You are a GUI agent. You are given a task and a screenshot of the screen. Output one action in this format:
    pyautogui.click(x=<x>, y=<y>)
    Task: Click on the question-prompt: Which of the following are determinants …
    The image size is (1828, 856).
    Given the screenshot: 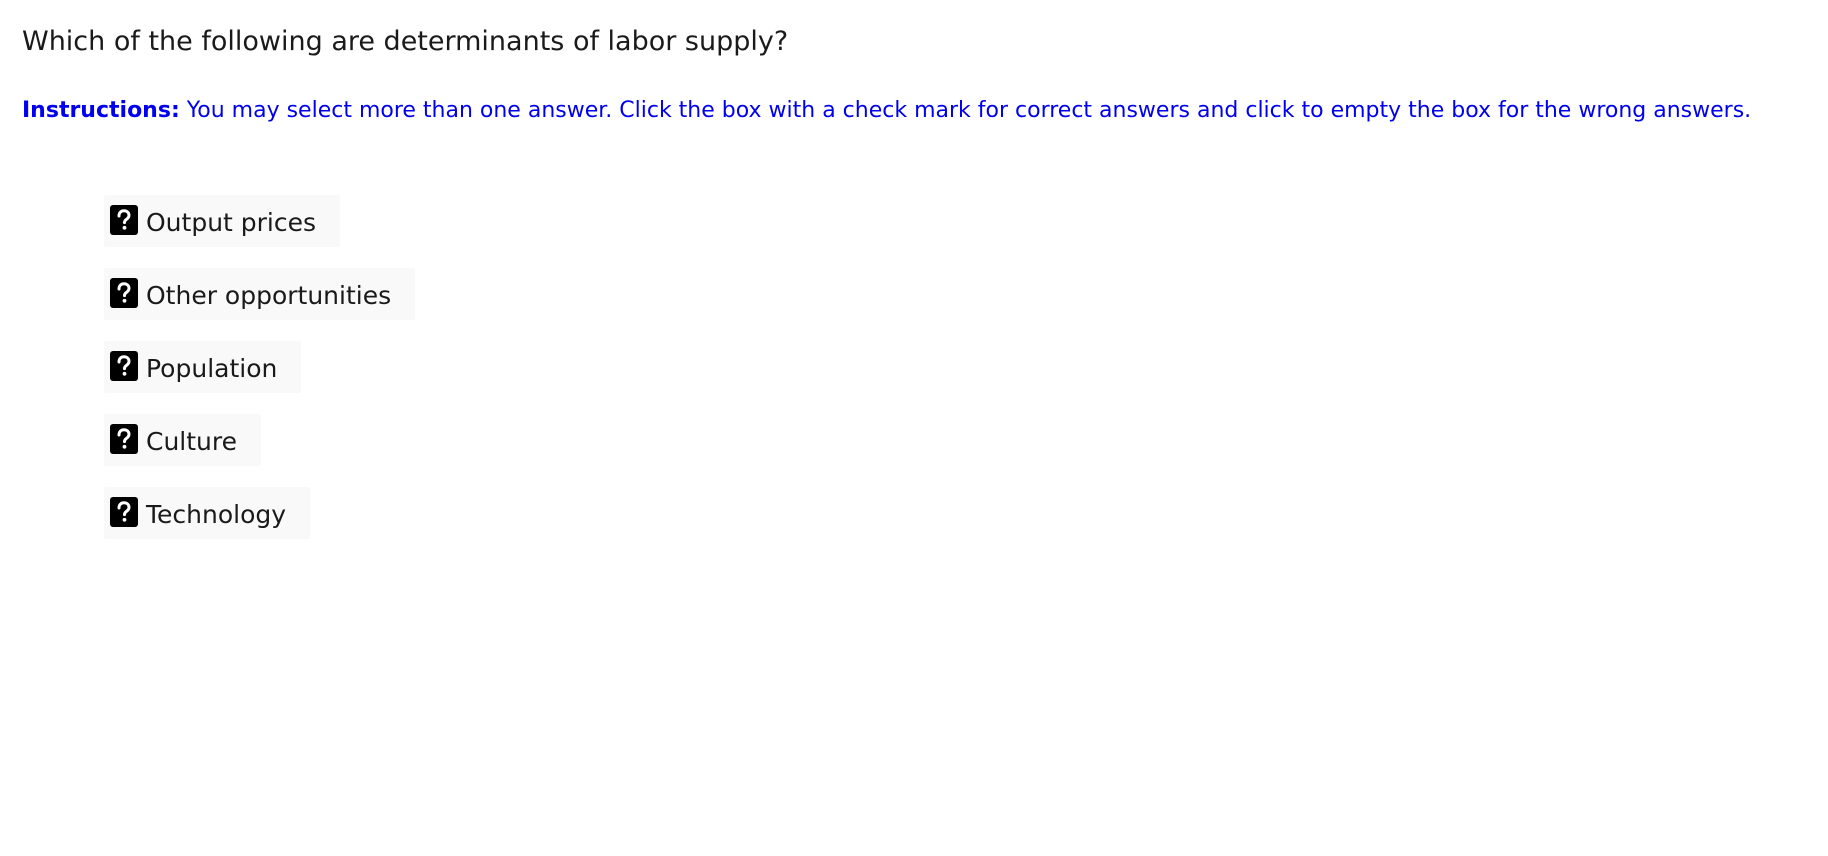 What is the action you would take?
    pyautogui.click(x=405, y=41)
    